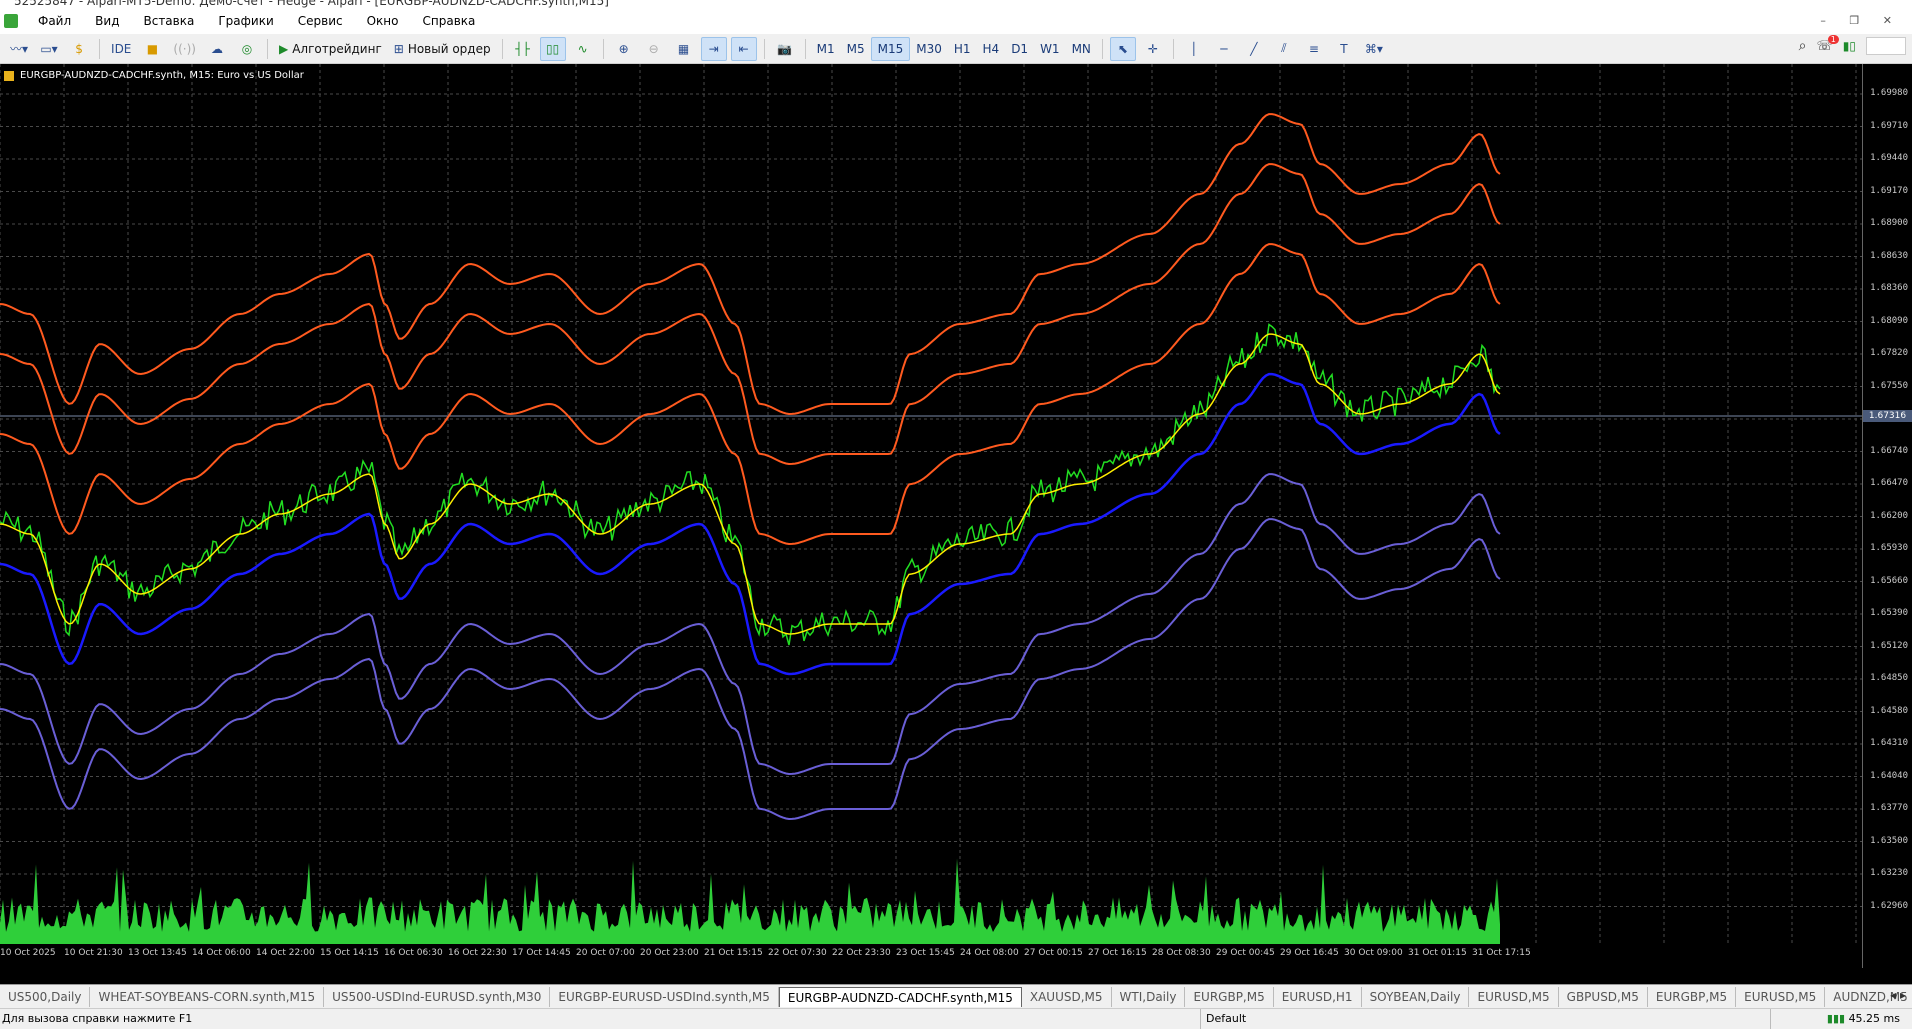 This screenshot has width=1912, height=1029. Describe the element at coordinates (1254, 49) in the screenshot. I see `trendline-icon: ╱` at that location.